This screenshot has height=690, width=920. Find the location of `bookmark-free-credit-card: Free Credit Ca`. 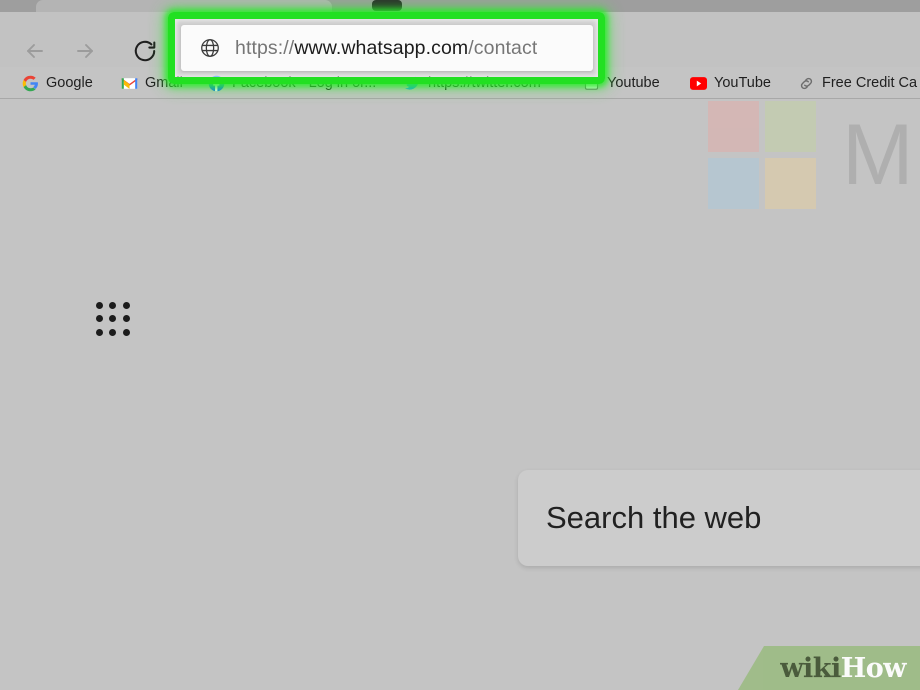

bookmark-free-credit-card: Free Credit Ca is located at coordinates (857, 83).